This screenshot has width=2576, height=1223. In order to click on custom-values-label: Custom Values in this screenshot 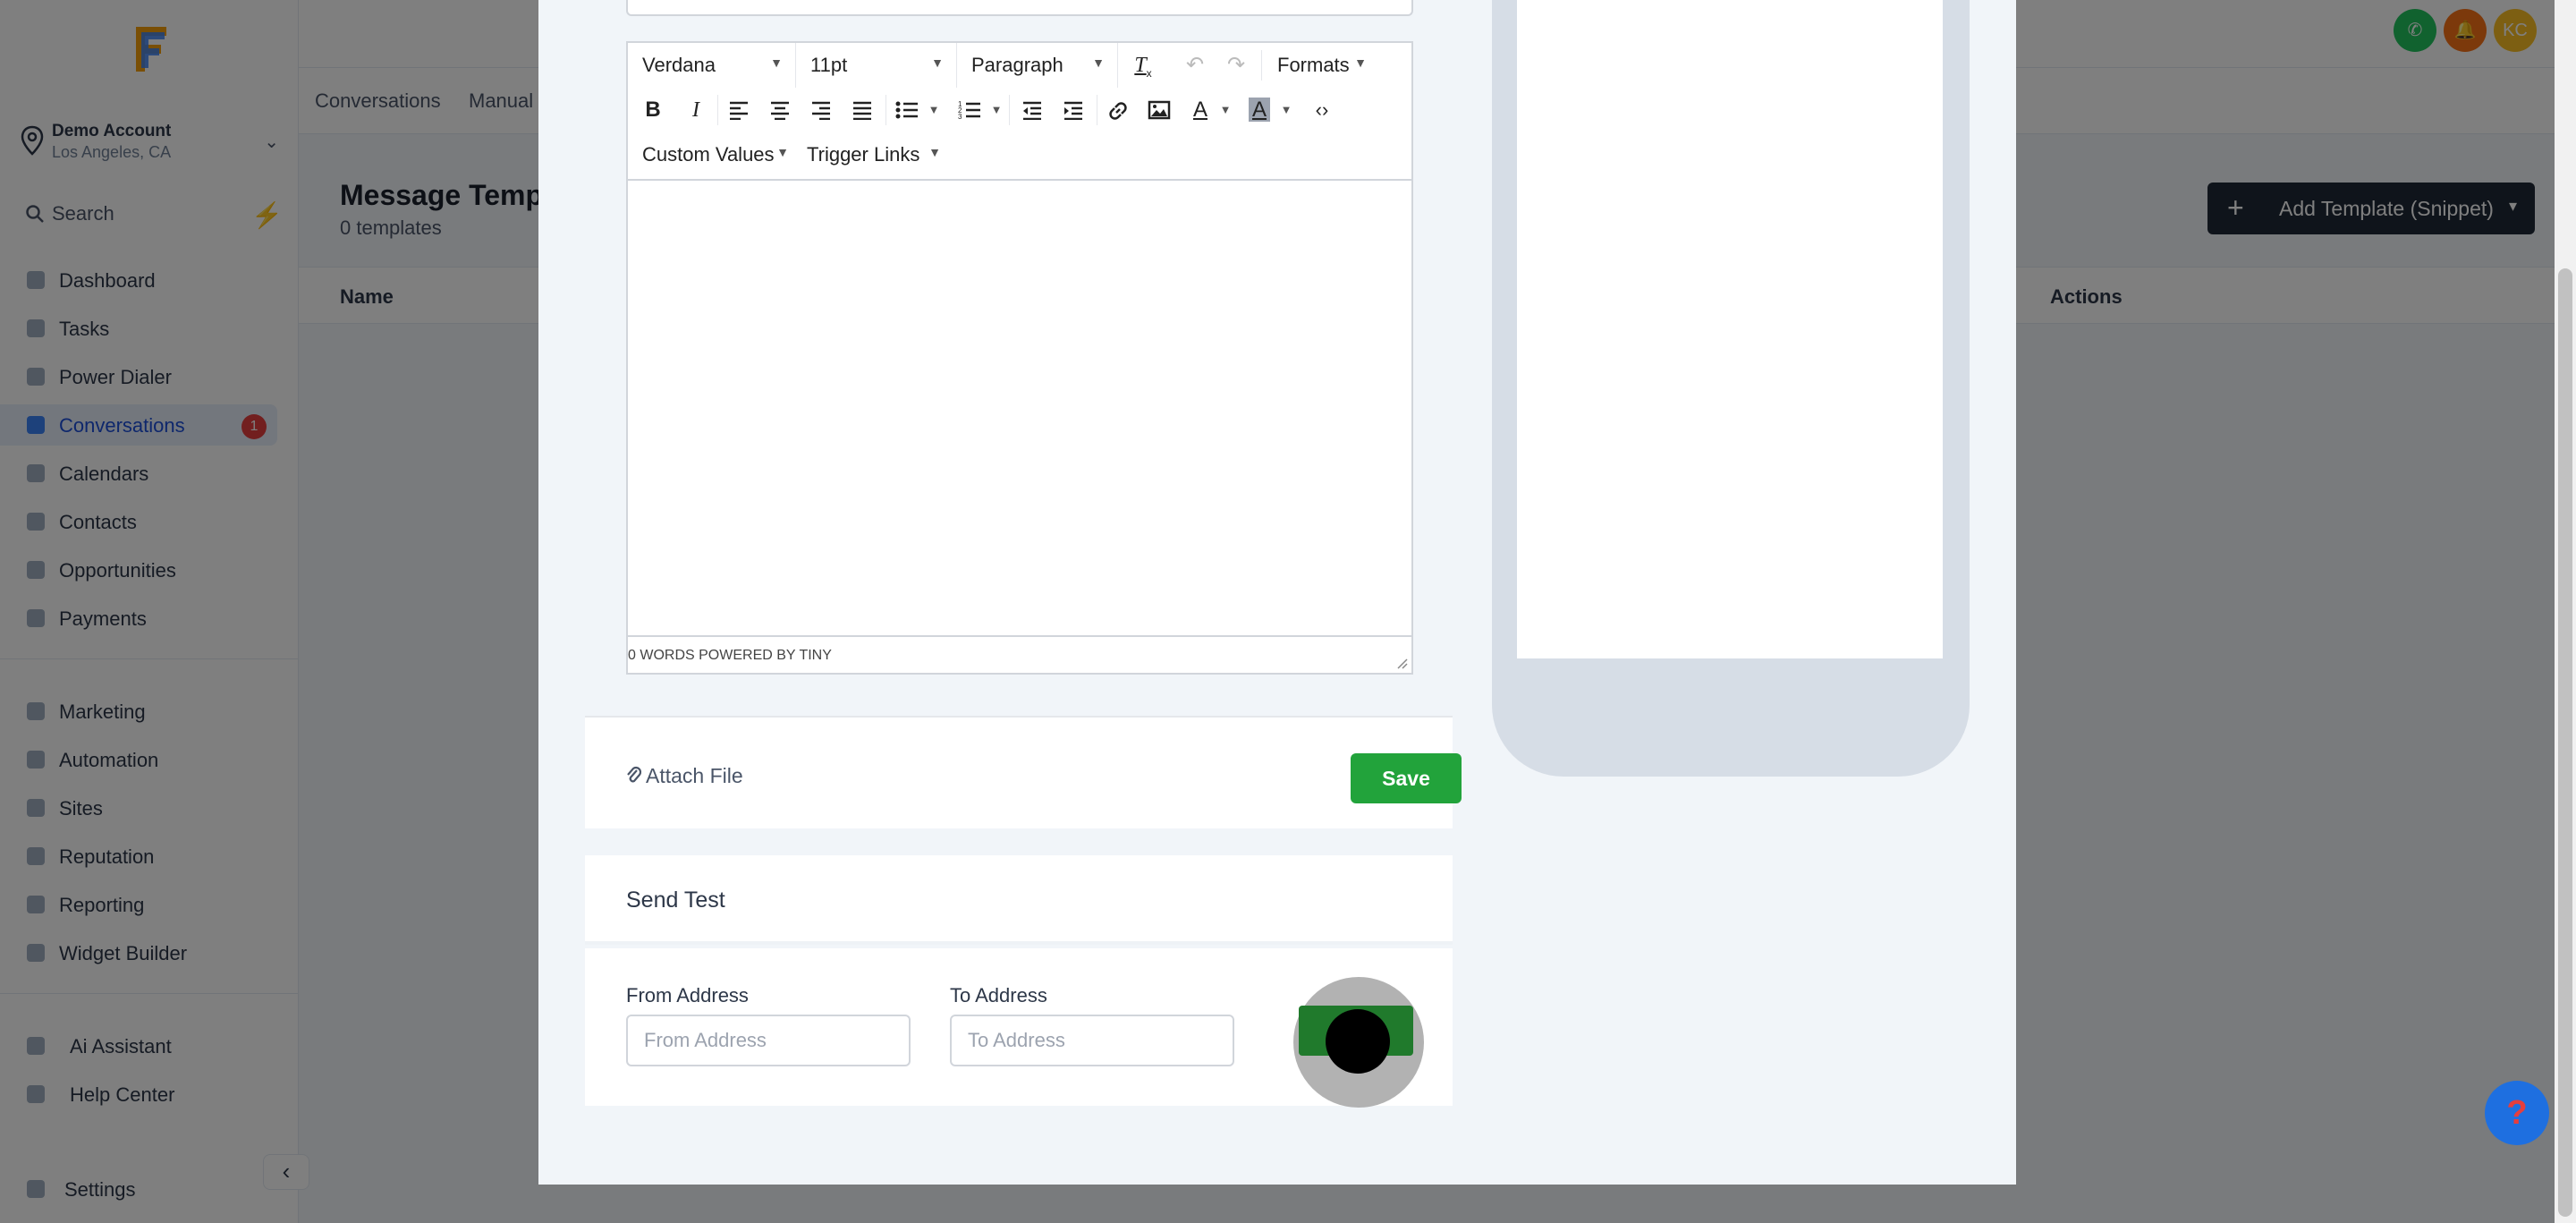, I will do `click(708, 154)`.